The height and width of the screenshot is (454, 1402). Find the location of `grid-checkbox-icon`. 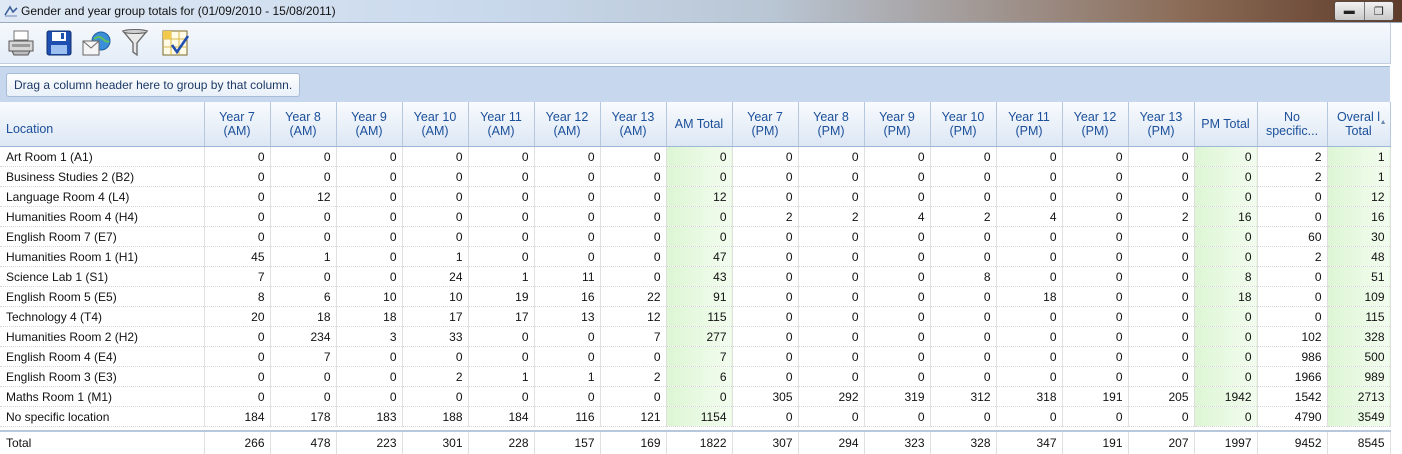

grid-checkbox-icon is located at coordinates (175, 43).